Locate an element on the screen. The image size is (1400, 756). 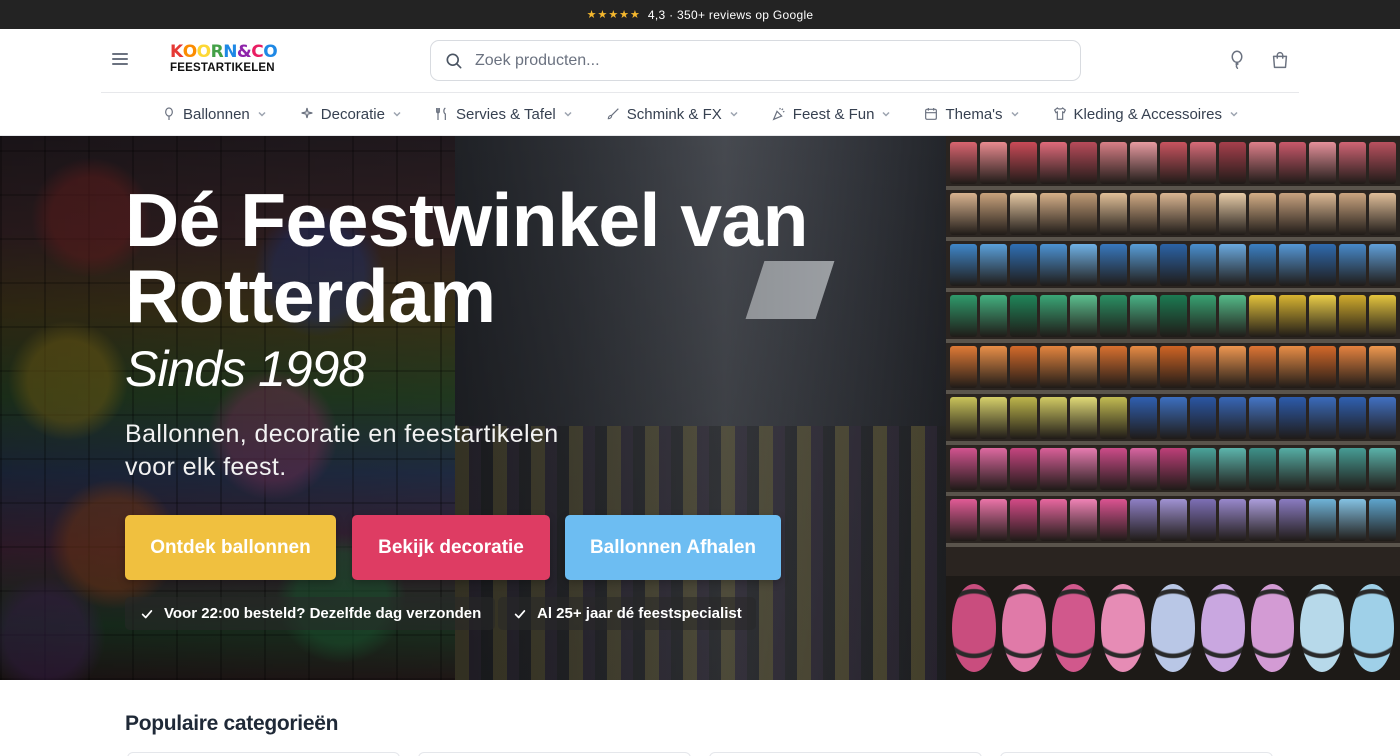
logo: K O O R N & C O FEESTARTIKELEN is located at coordinates (225, 61).